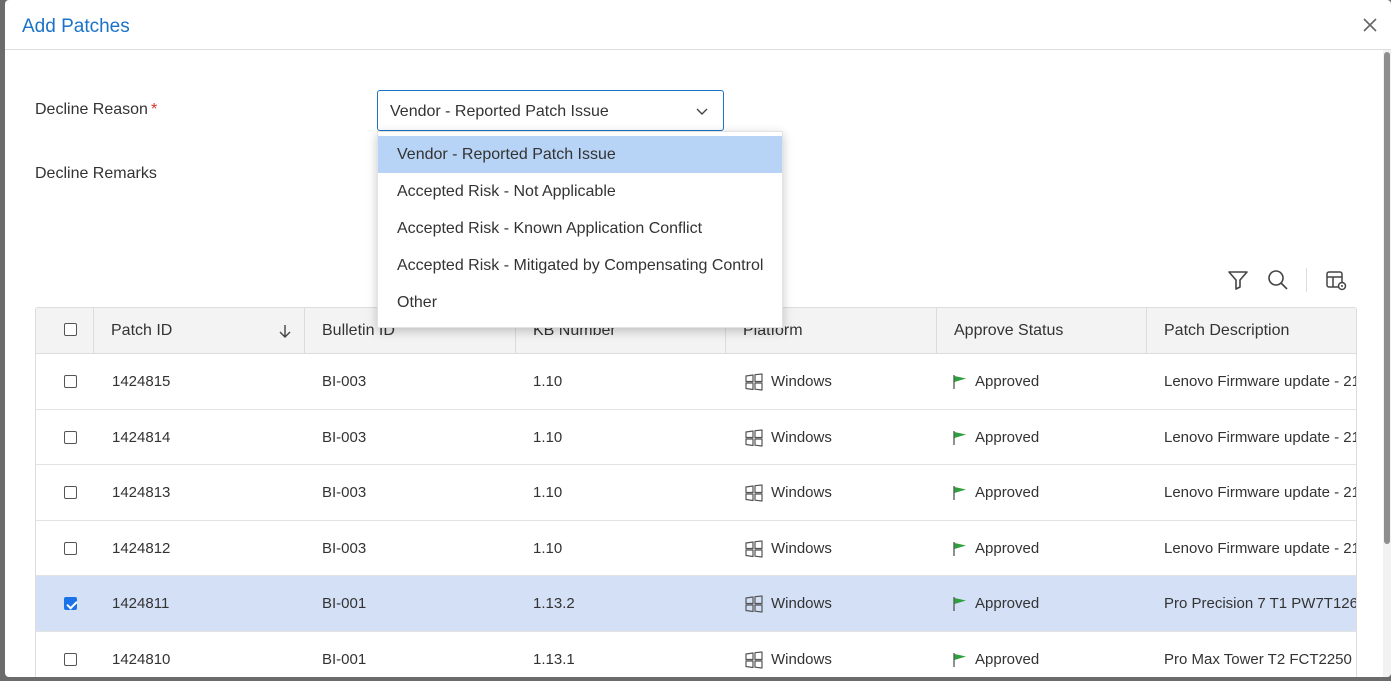 The height and width of the screenshot is (681, 1391). I want to click on cell-patch-id: 1424810, so click(141, 659).